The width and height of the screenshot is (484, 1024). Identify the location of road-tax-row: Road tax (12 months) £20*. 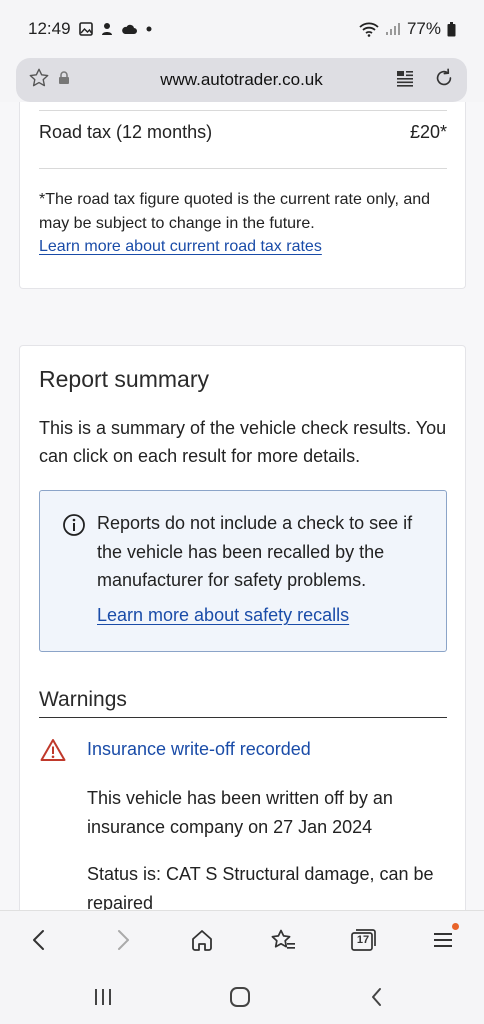
(243, 132).